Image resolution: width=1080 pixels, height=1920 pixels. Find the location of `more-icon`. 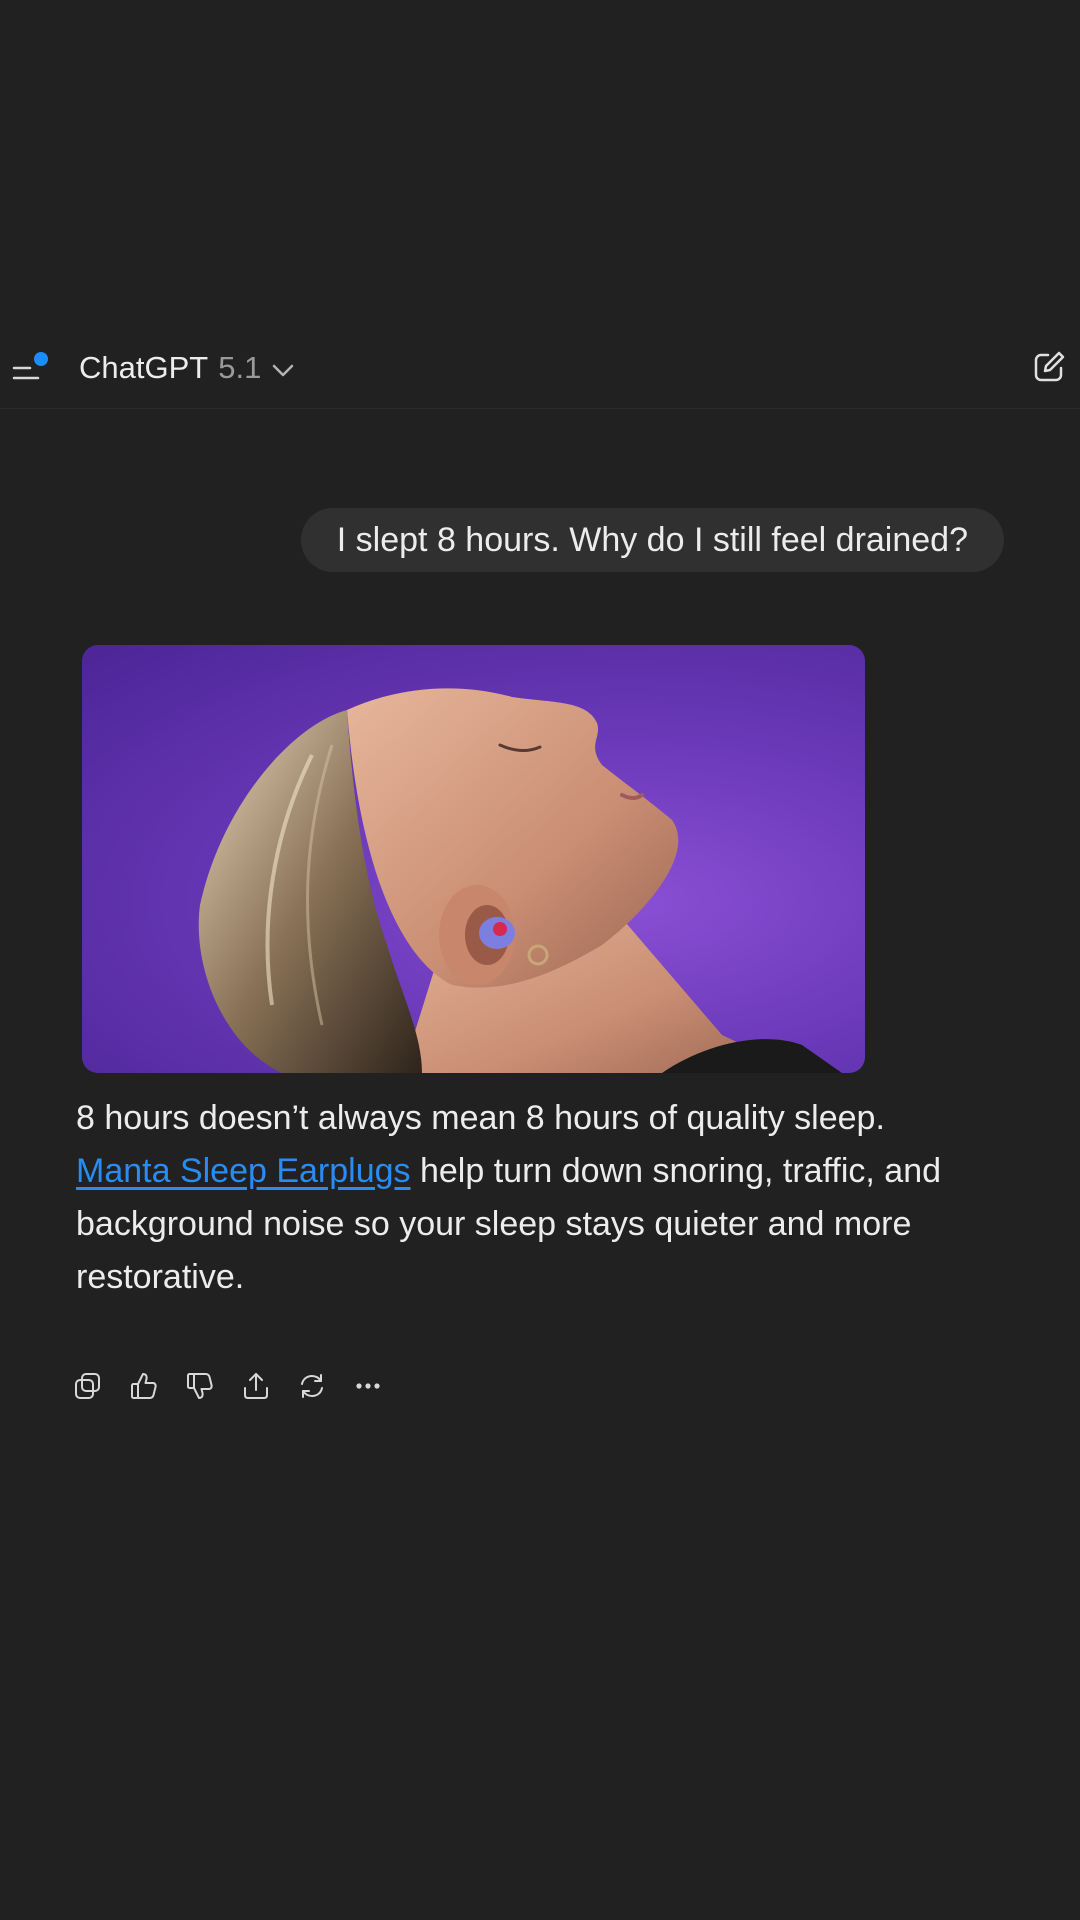

more-icon is located at coordinates (368, 1386).